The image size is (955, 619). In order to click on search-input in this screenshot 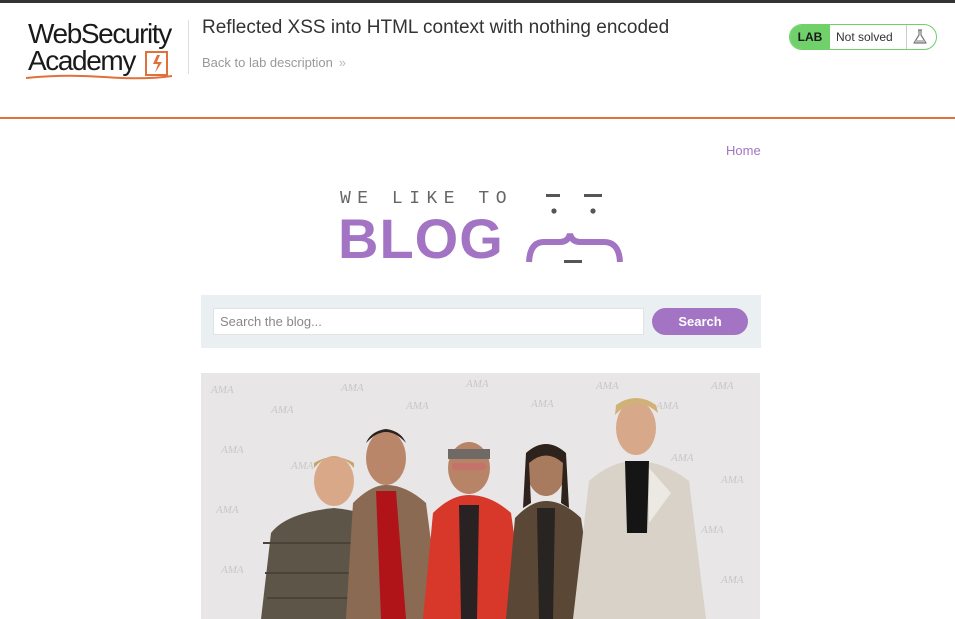, I will do `click(428, 321)`.